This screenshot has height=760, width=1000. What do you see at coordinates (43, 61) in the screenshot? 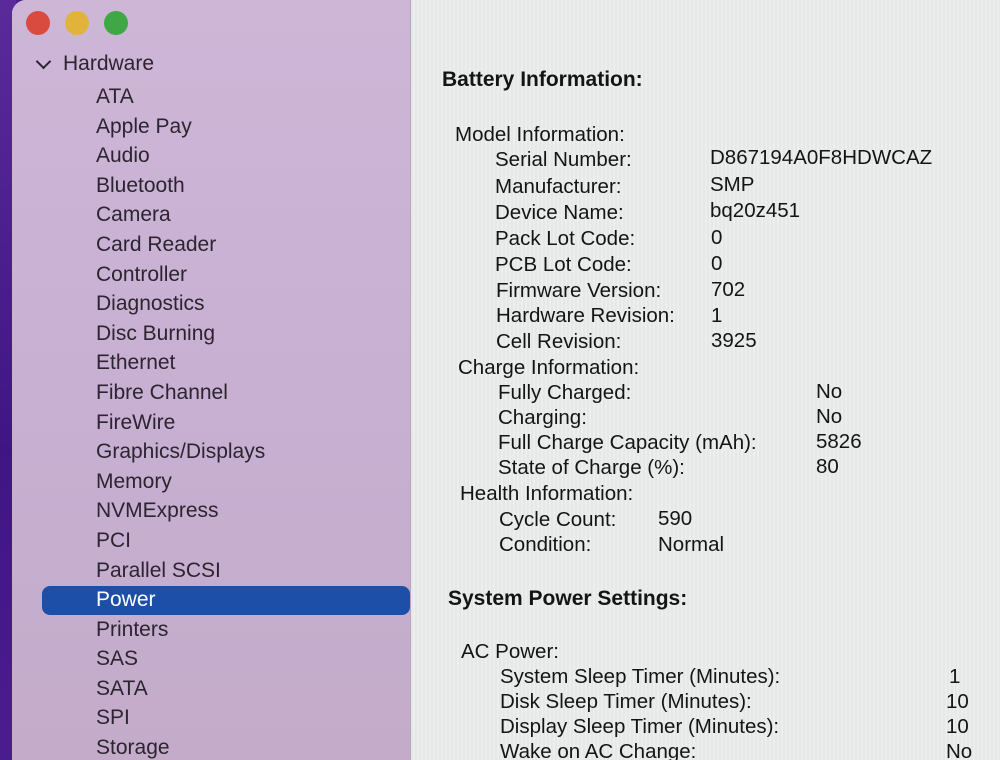
I see `chevron-down-icon` at bounding box center [43, 61].